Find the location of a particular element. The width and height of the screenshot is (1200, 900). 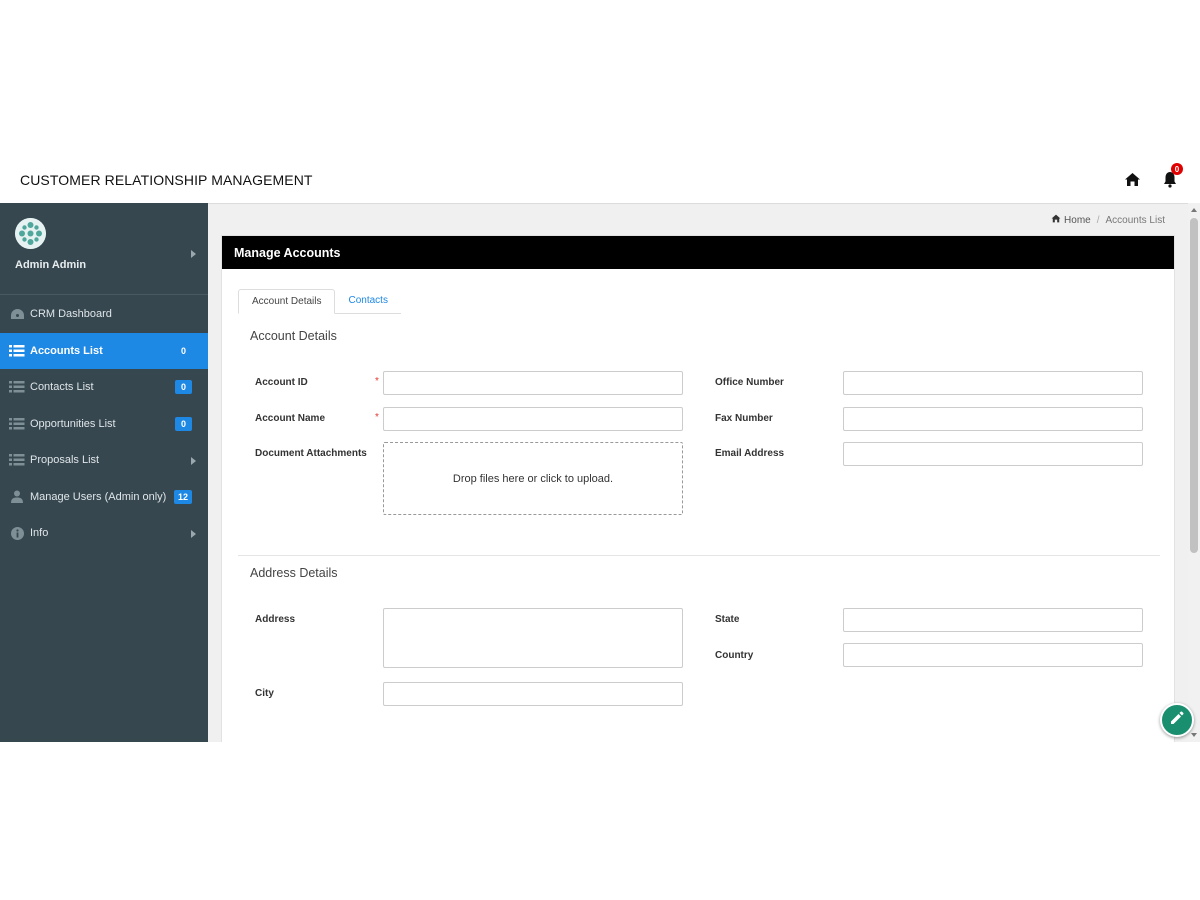

breadcrumb-home-link: Home is located at coordinates (1077, 220).